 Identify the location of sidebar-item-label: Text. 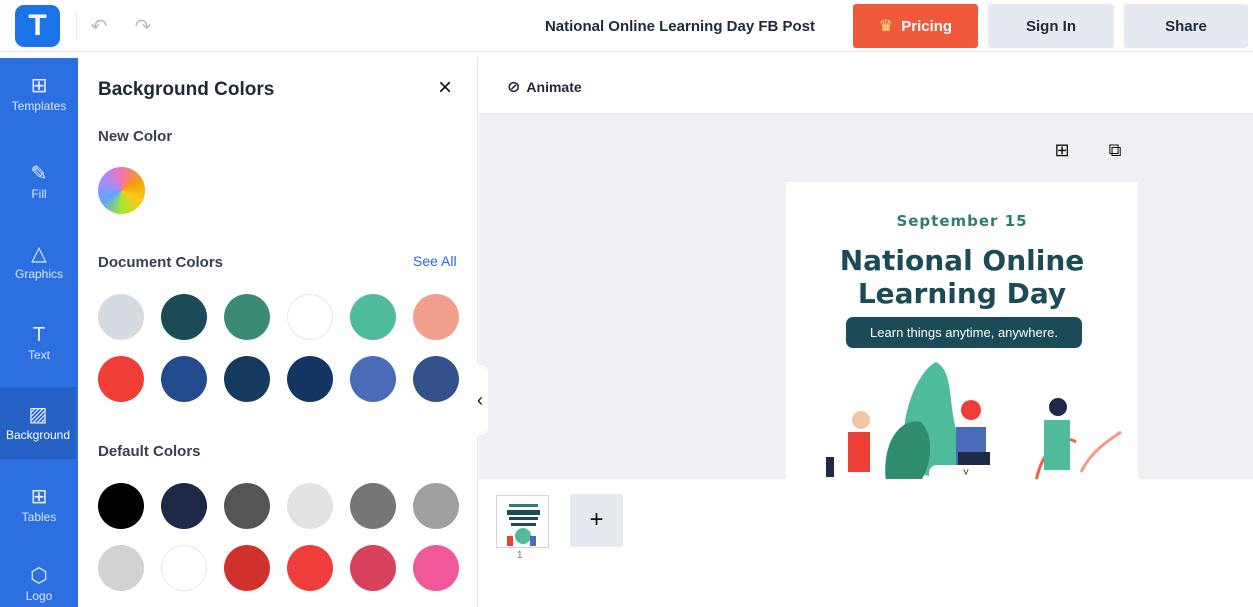
(38, 354).